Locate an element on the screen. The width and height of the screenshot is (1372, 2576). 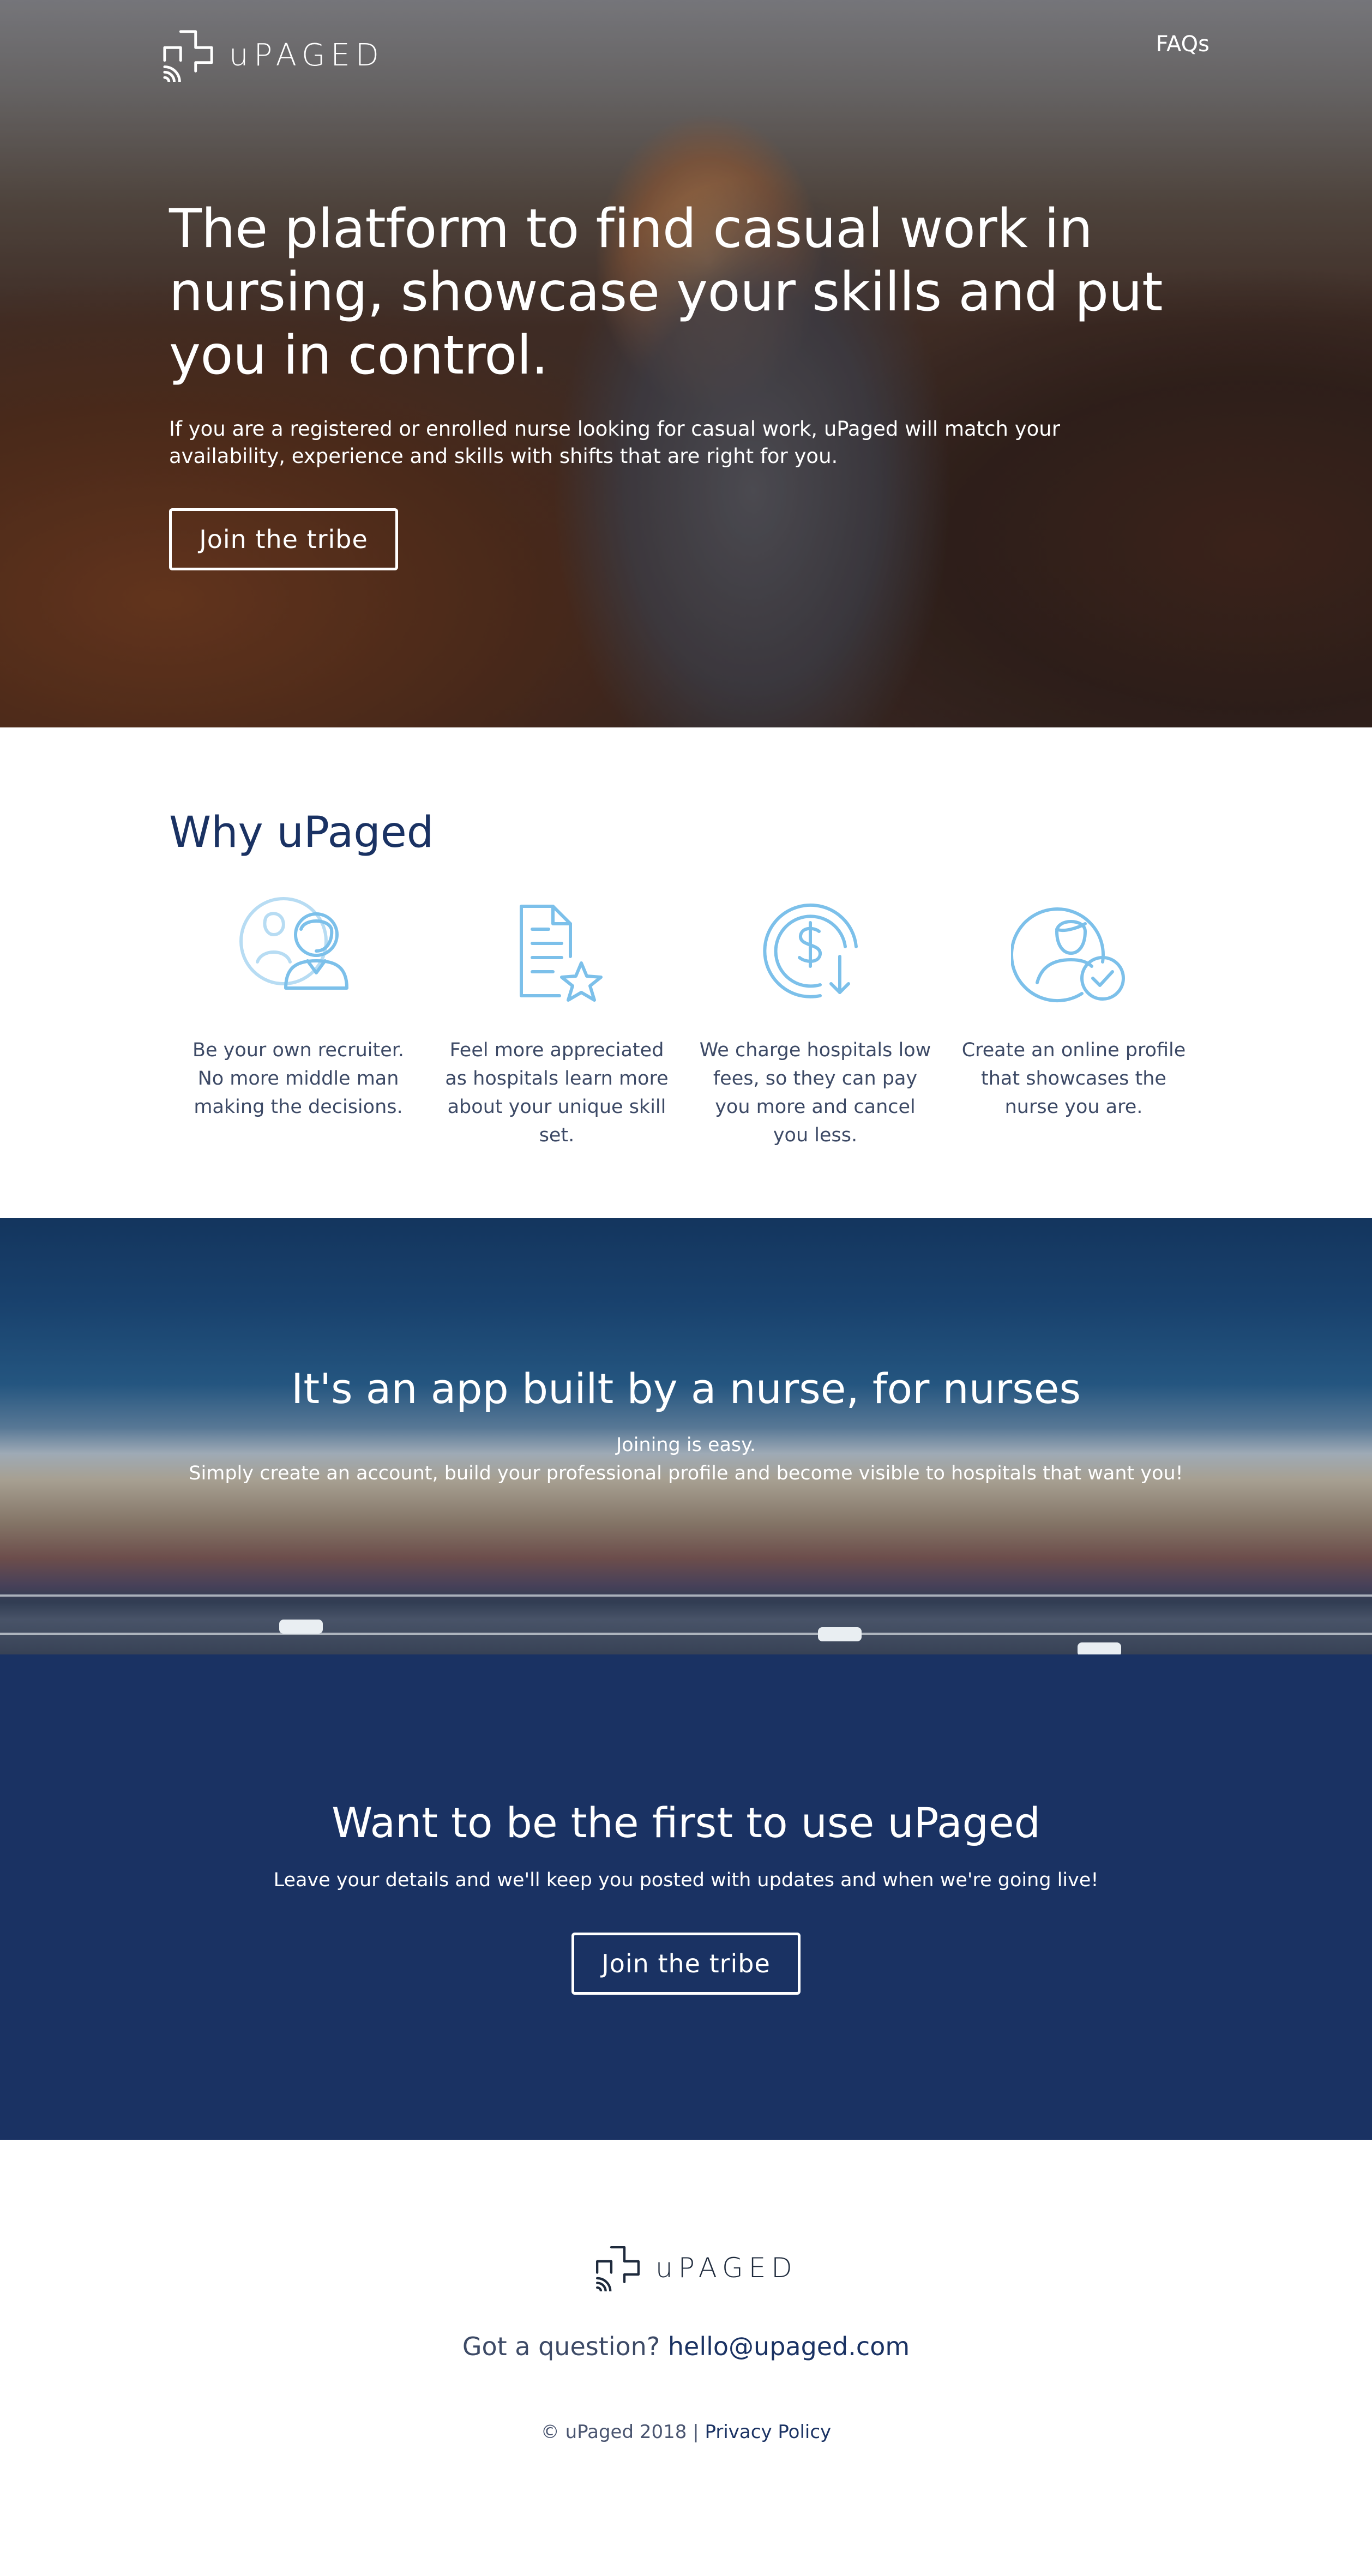
app-title: It's an app built by a nurse, for nurses is located at coordinates (686, 1388).